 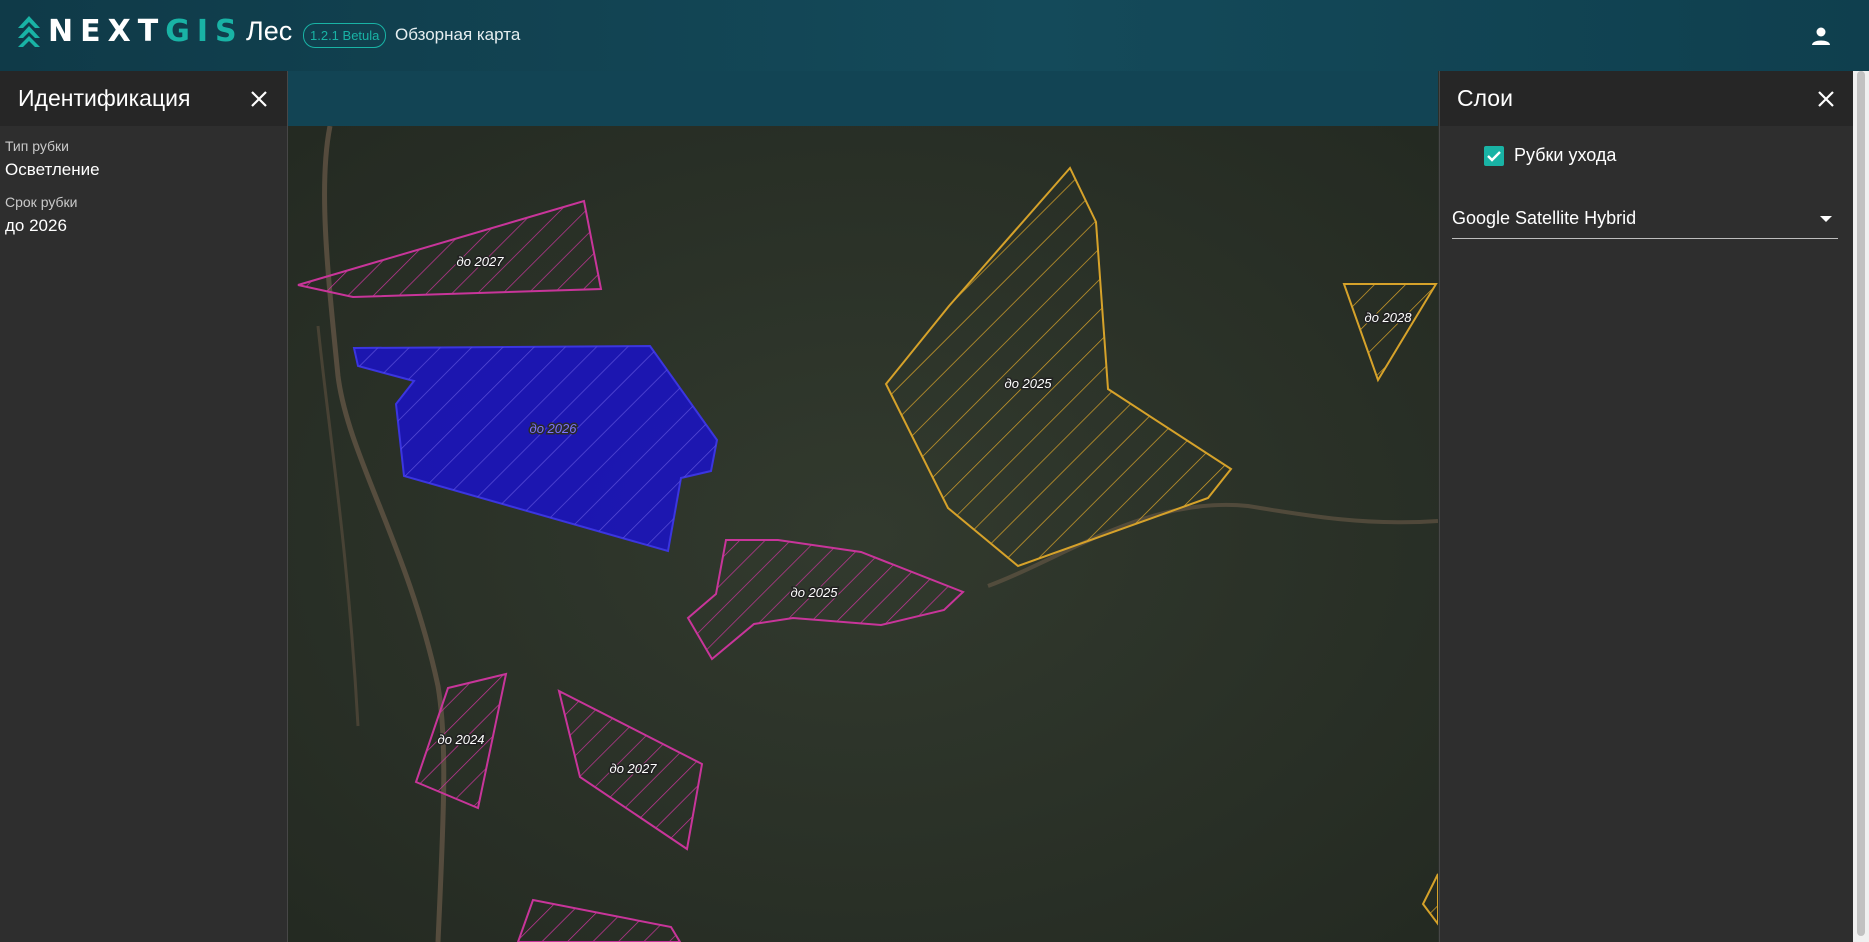 What do you see at coordinates (934, 35) in the screenshot?
I see `app-header: NEXTGIS Лес 1.2.1 Betula Обзорная карта` at bounding box center [934, 35].